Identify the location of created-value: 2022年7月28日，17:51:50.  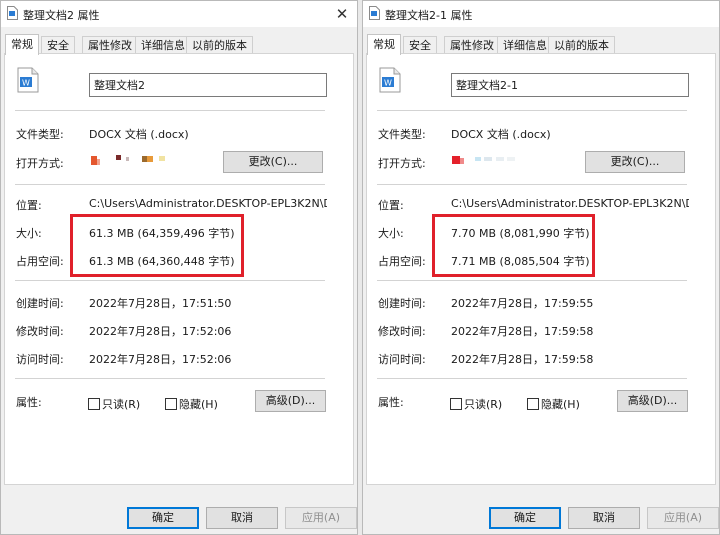
(160, 303).